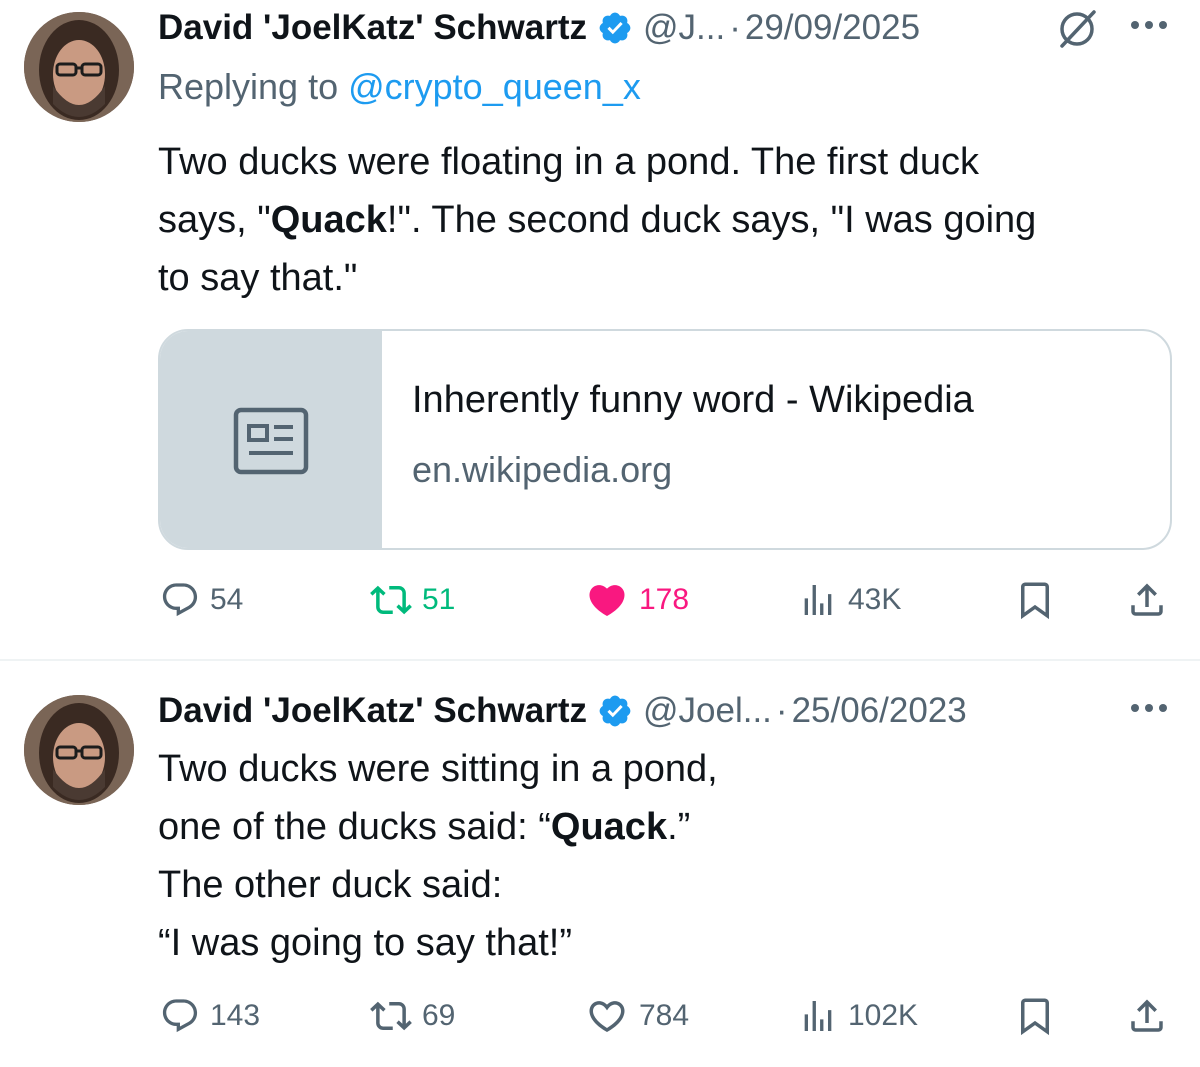 The height and width of the screenshot is (1067, 1200). Describe the element at coordinates (832, 28) in the screenshot. I see `tweet-date: 29/09/2025` at that location.